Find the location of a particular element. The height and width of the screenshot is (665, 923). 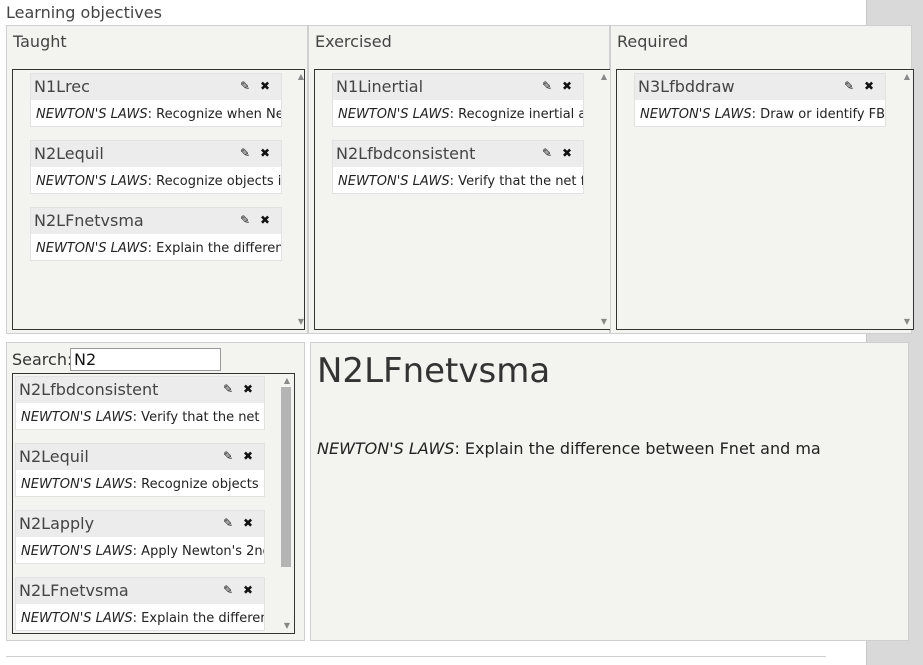

objective-text: : Recognize objects in equ is located at coordinates (214, 181).